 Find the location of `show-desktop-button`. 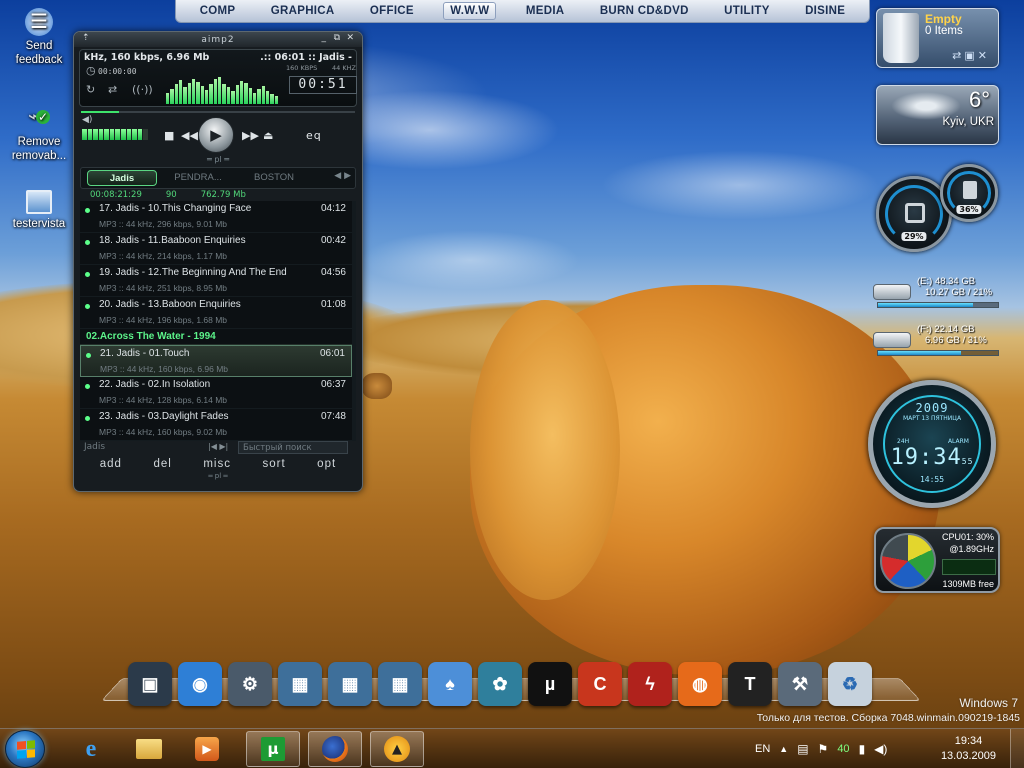

show-desktop-button is located at coordinates (1017, 748).